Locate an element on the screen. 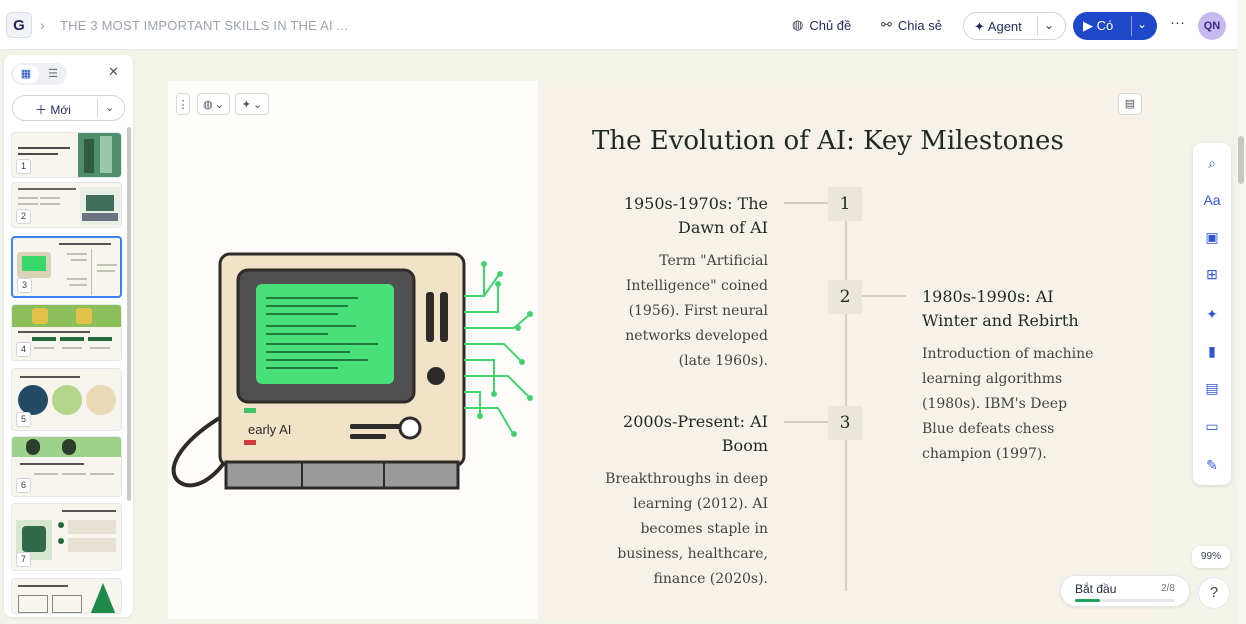  zoom-level: 99% is located at coordinates (1211, 557).